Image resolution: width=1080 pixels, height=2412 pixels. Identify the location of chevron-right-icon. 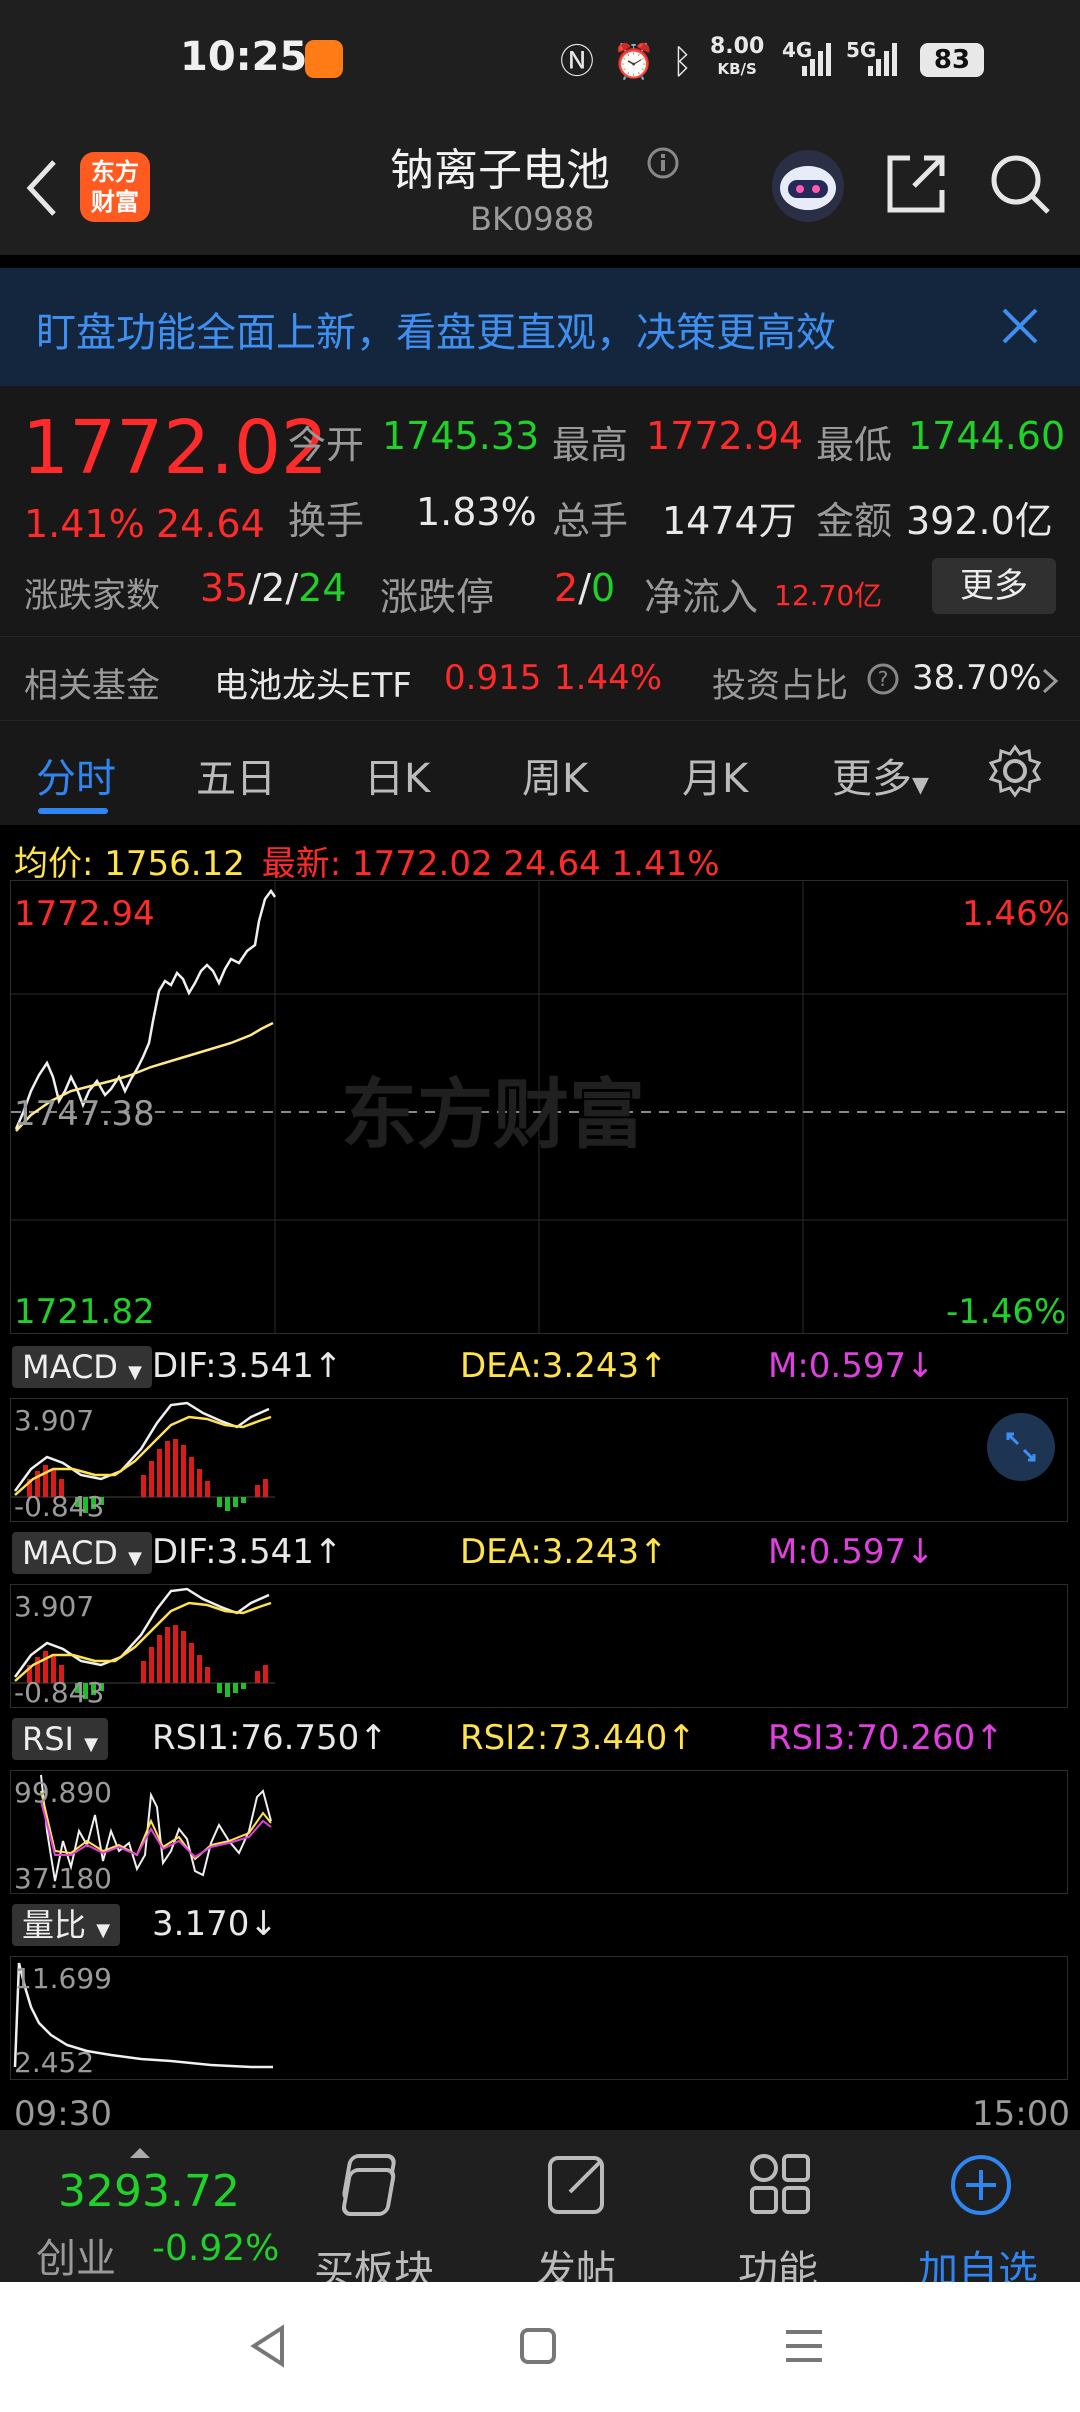
(1050, 681).